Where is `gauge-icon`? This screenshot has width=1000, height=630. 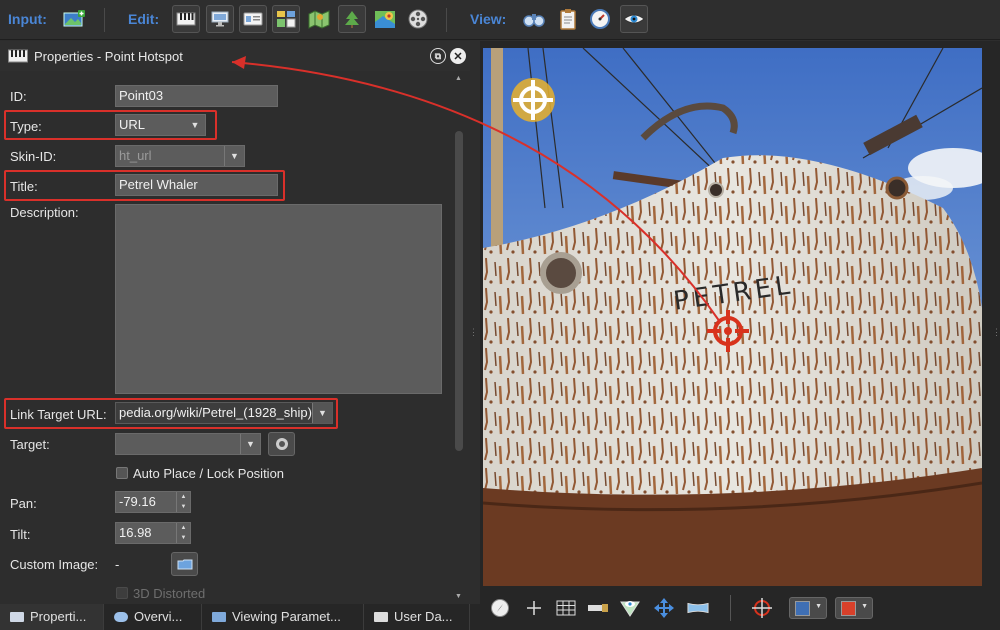 gauge-icon is located at coordinates (600, 19).